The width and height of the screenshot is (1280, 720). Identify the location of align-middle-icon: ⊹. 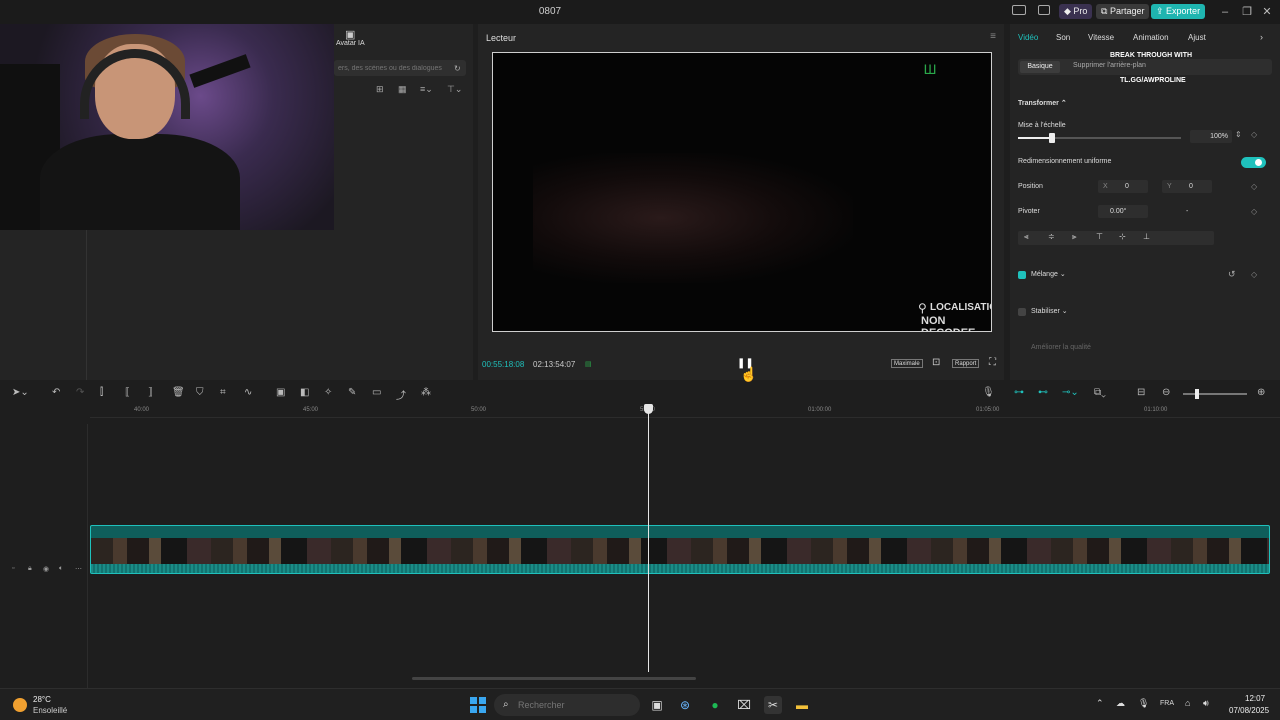
(1122, 236).